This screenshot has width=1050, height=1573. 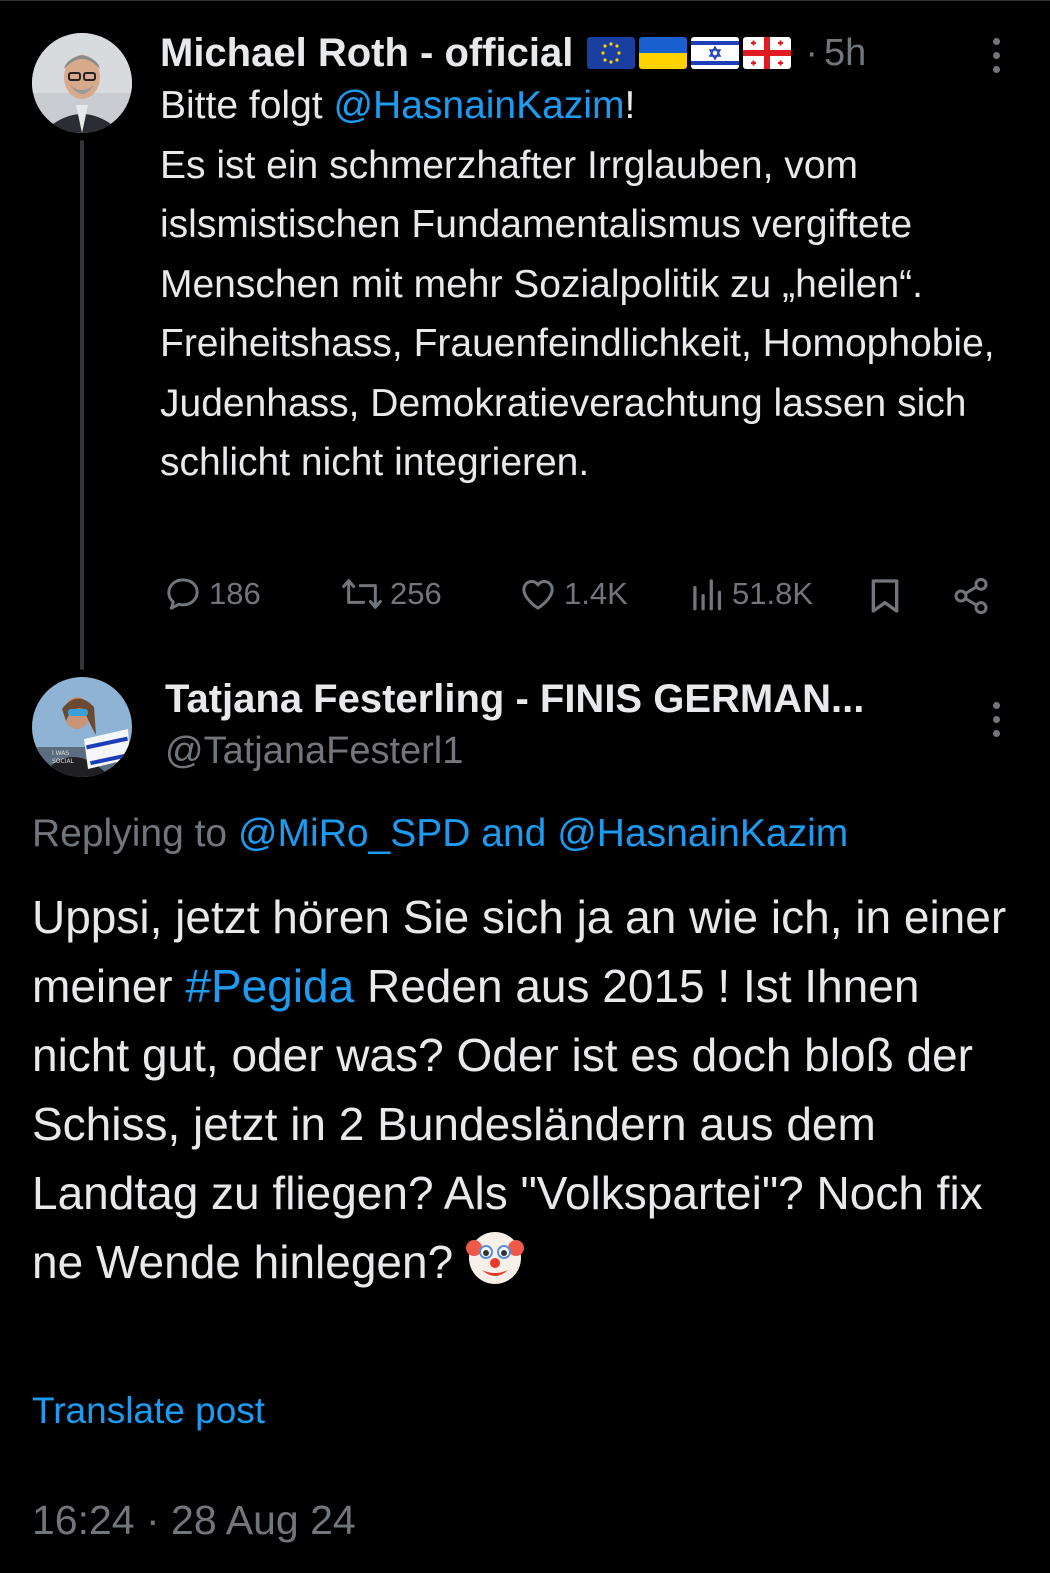 I want to click on post1-time: 5h, so click(x=845, y=53).